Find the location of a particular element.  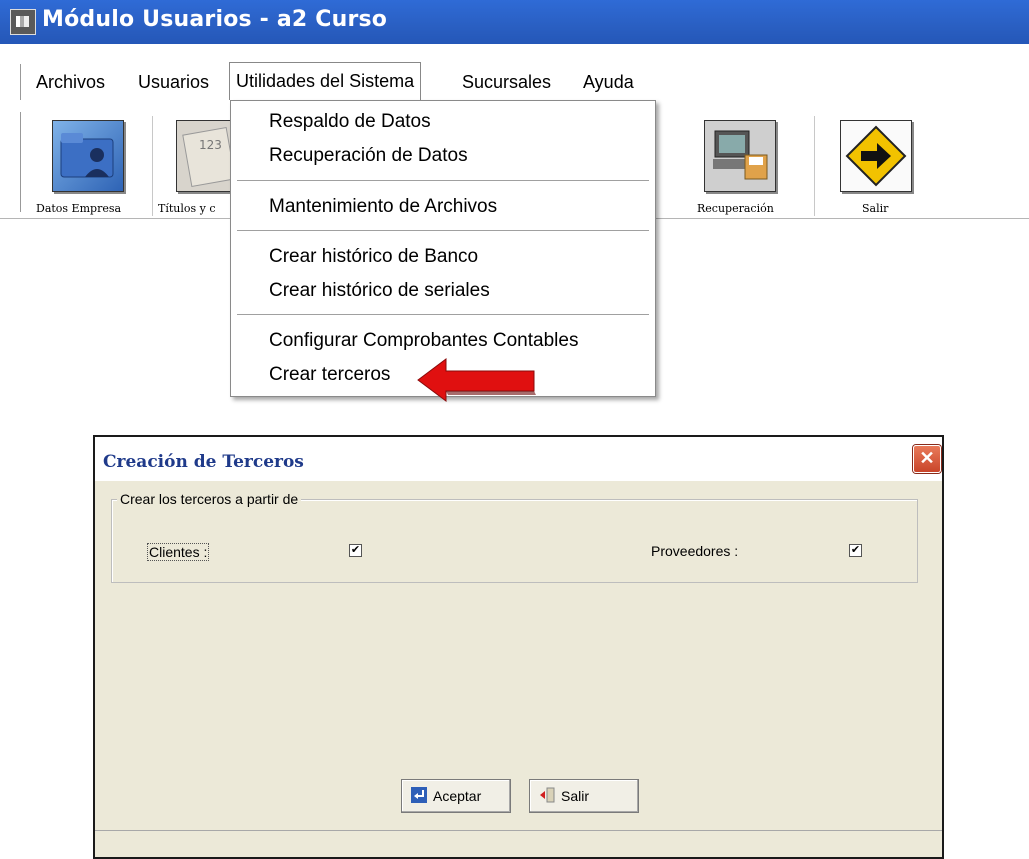

group-legend: Crear los terceros a partir de is located at coordinates (209, 499).